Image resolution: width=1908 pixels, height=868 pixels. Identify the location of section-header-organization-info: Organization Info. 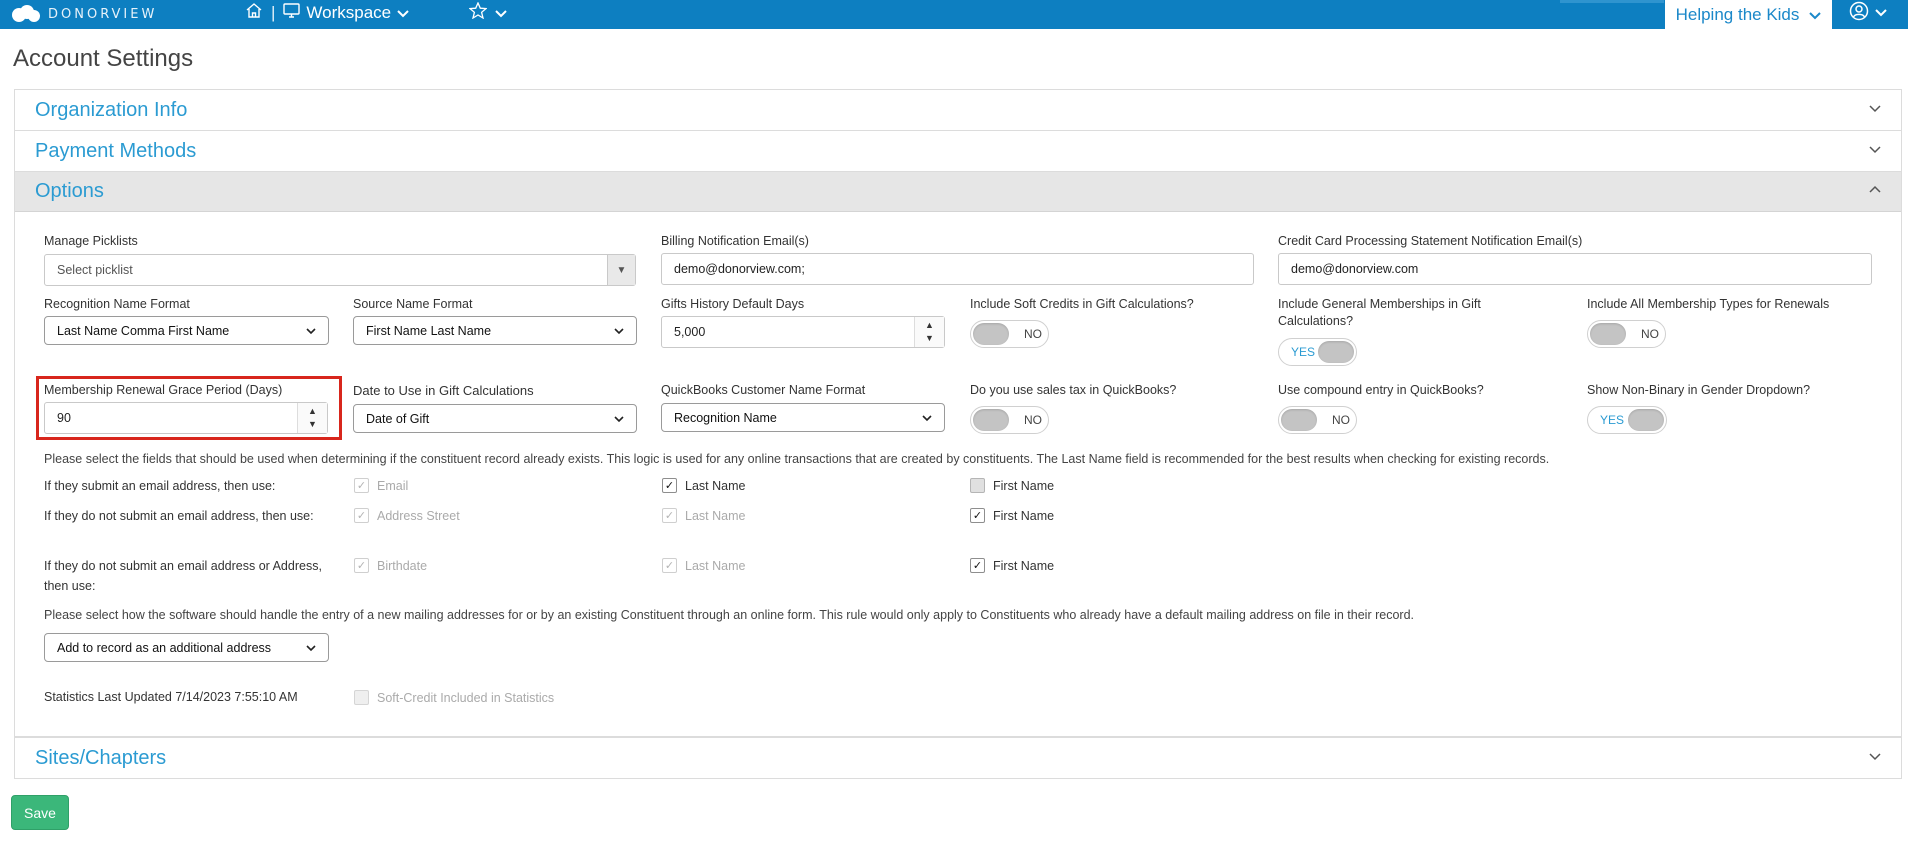
(958, 110).